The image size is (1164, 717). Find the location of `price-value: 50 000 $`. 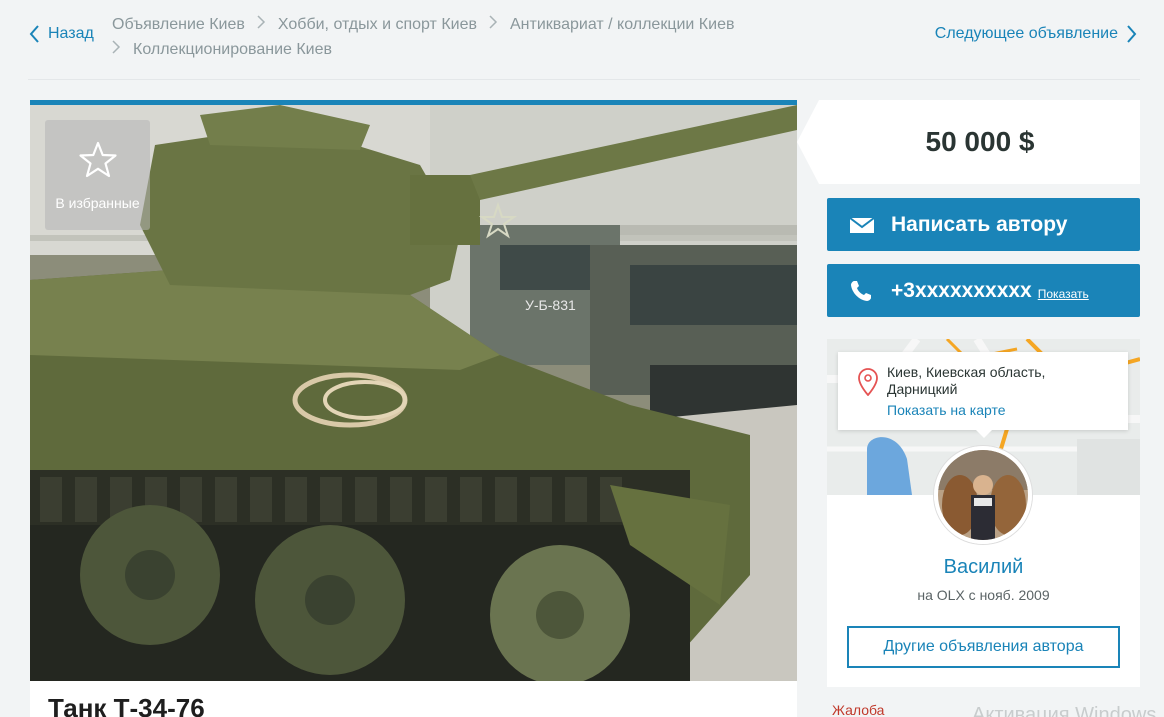

price-value: 50 000 $ is located at coordinates (980, 141).